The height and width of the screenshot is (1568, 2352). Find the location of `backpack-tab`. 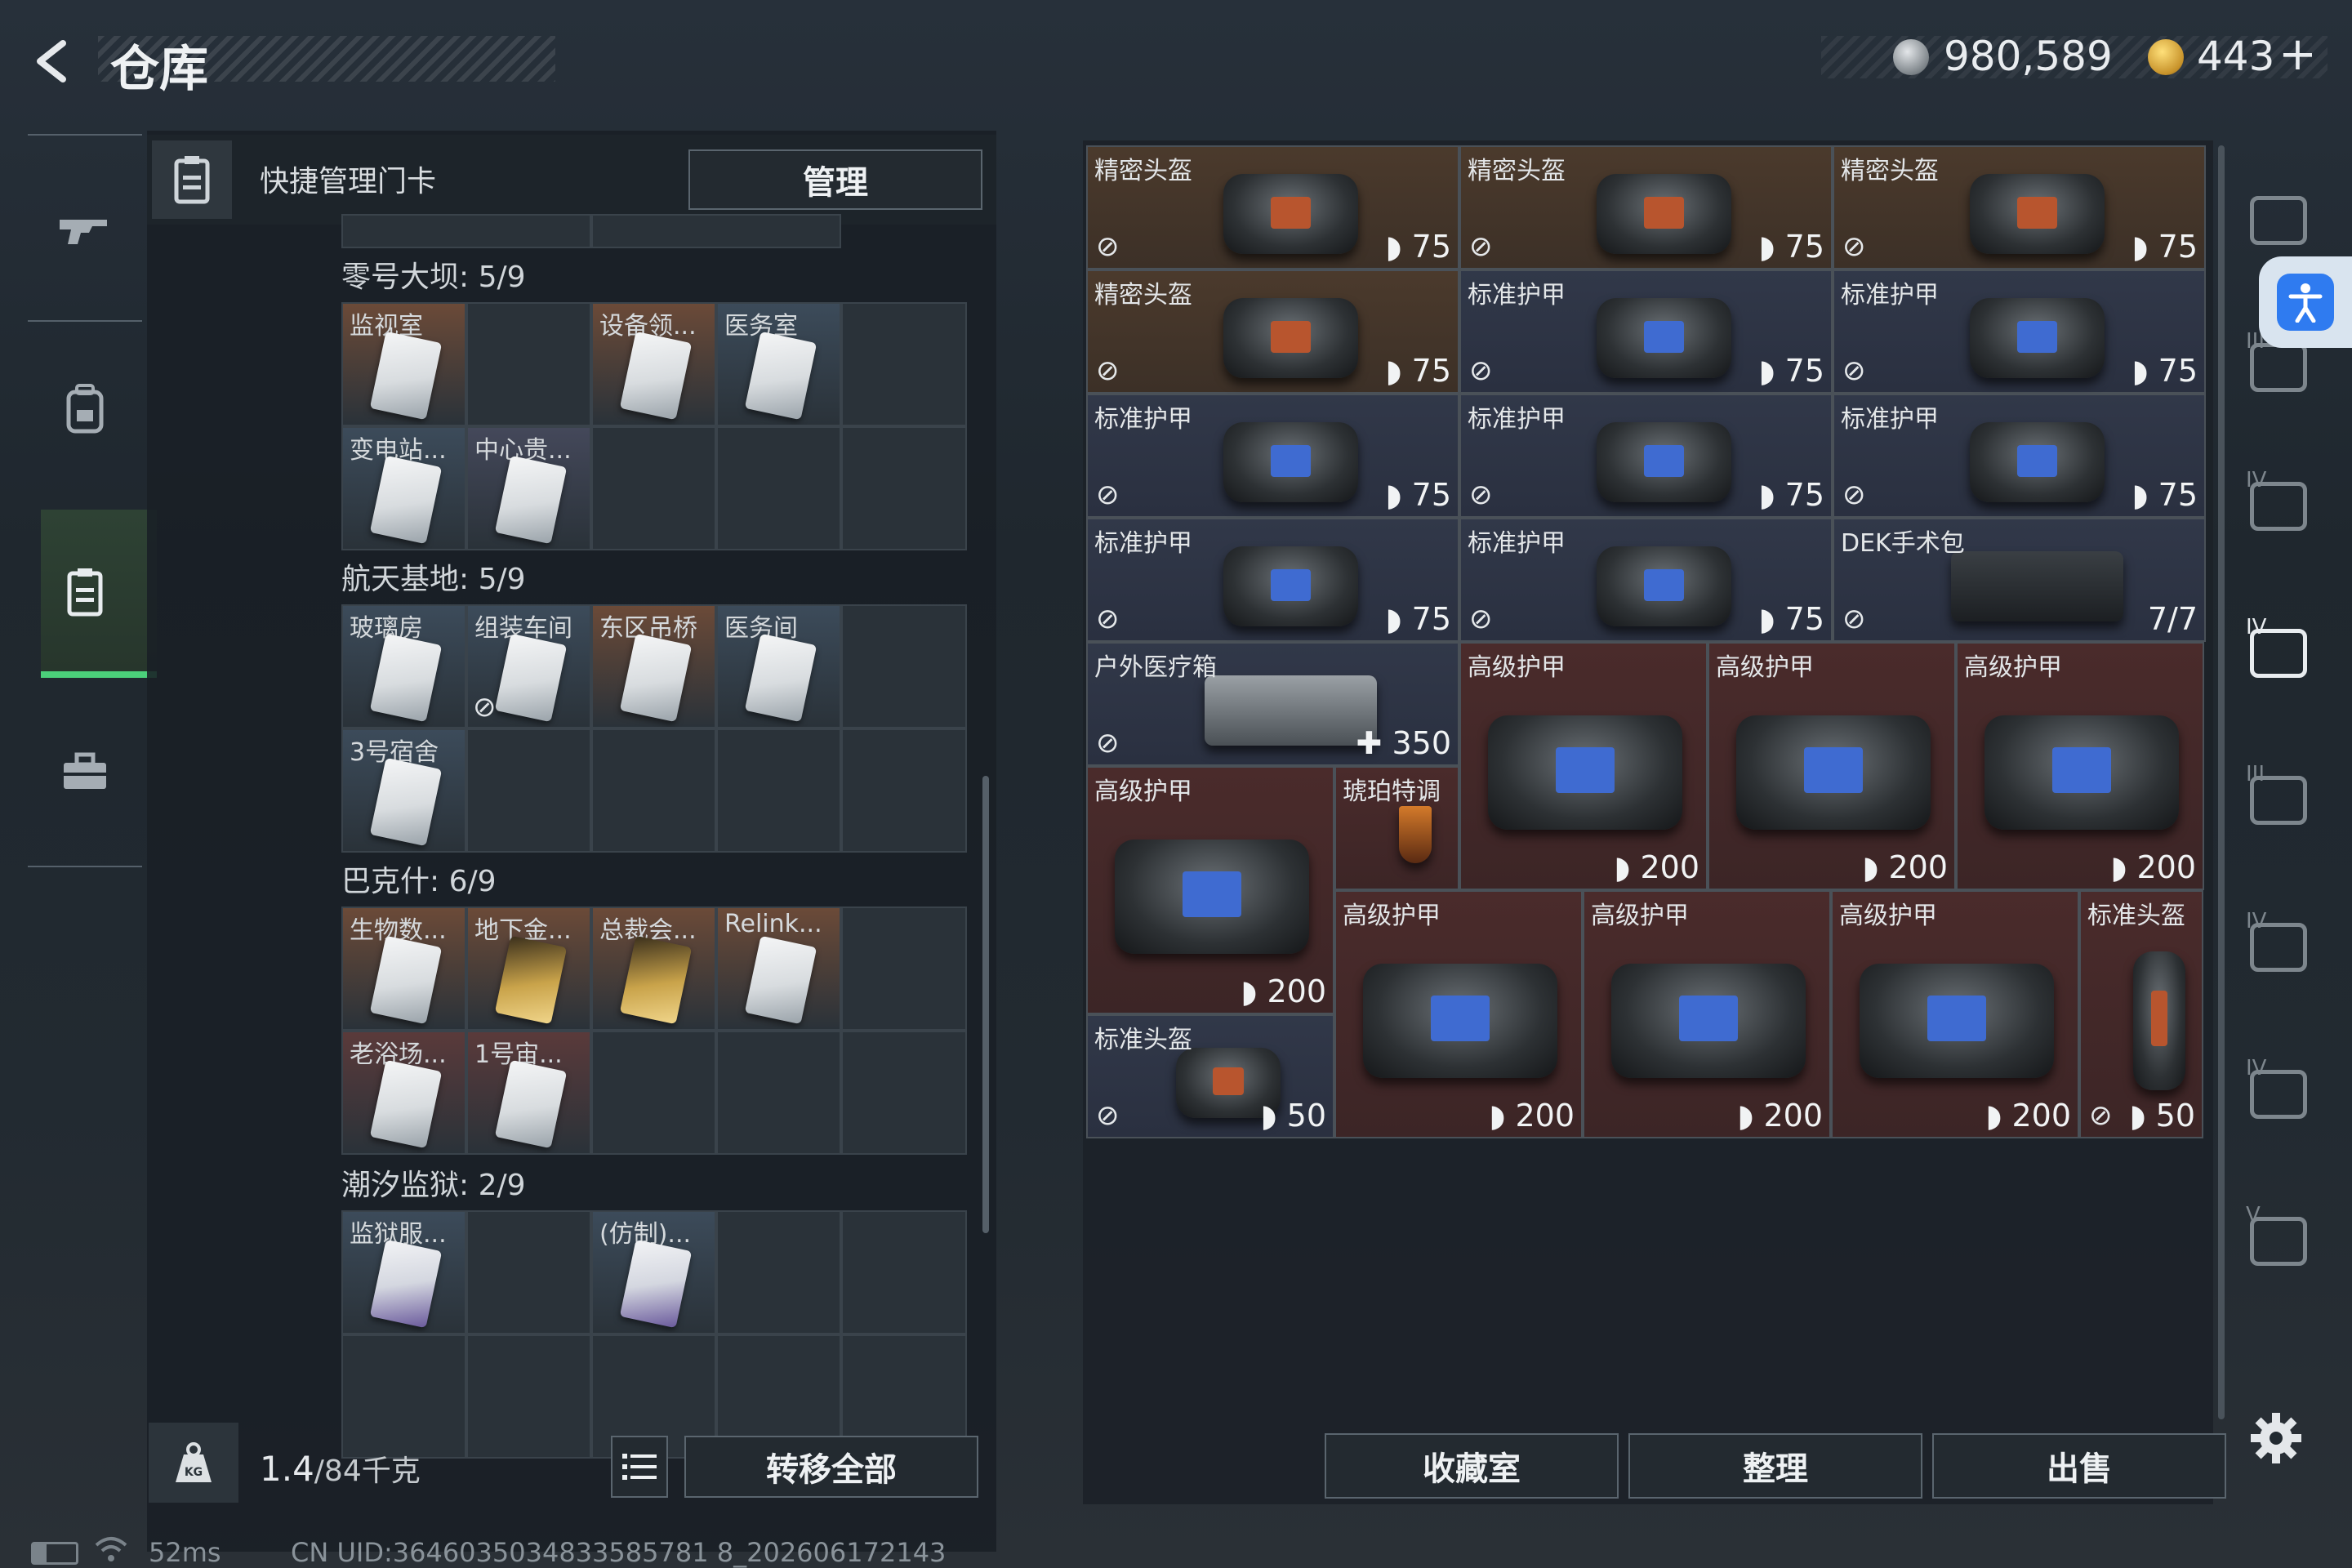

backpack-tab is located at coordinates (85, 408).